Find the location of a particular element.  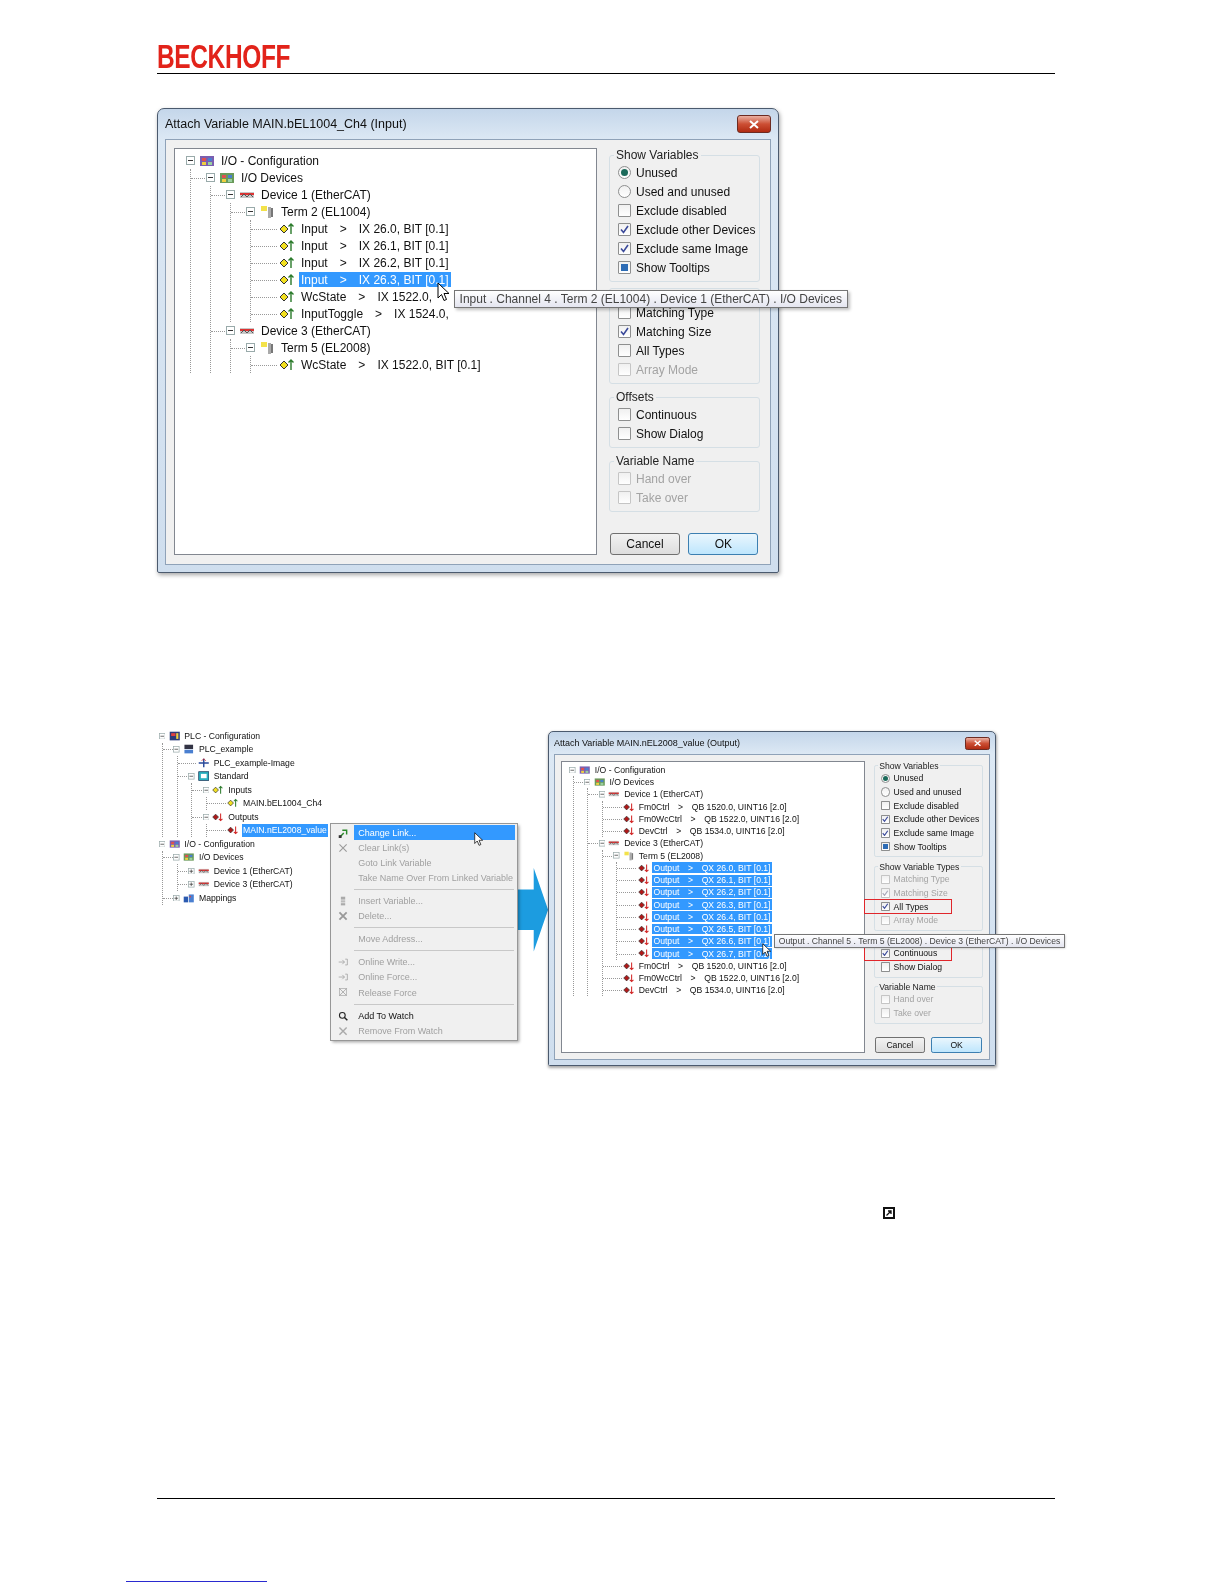

tree-item: WcState > IX 1522.0, is located at coordinates (367, 296).